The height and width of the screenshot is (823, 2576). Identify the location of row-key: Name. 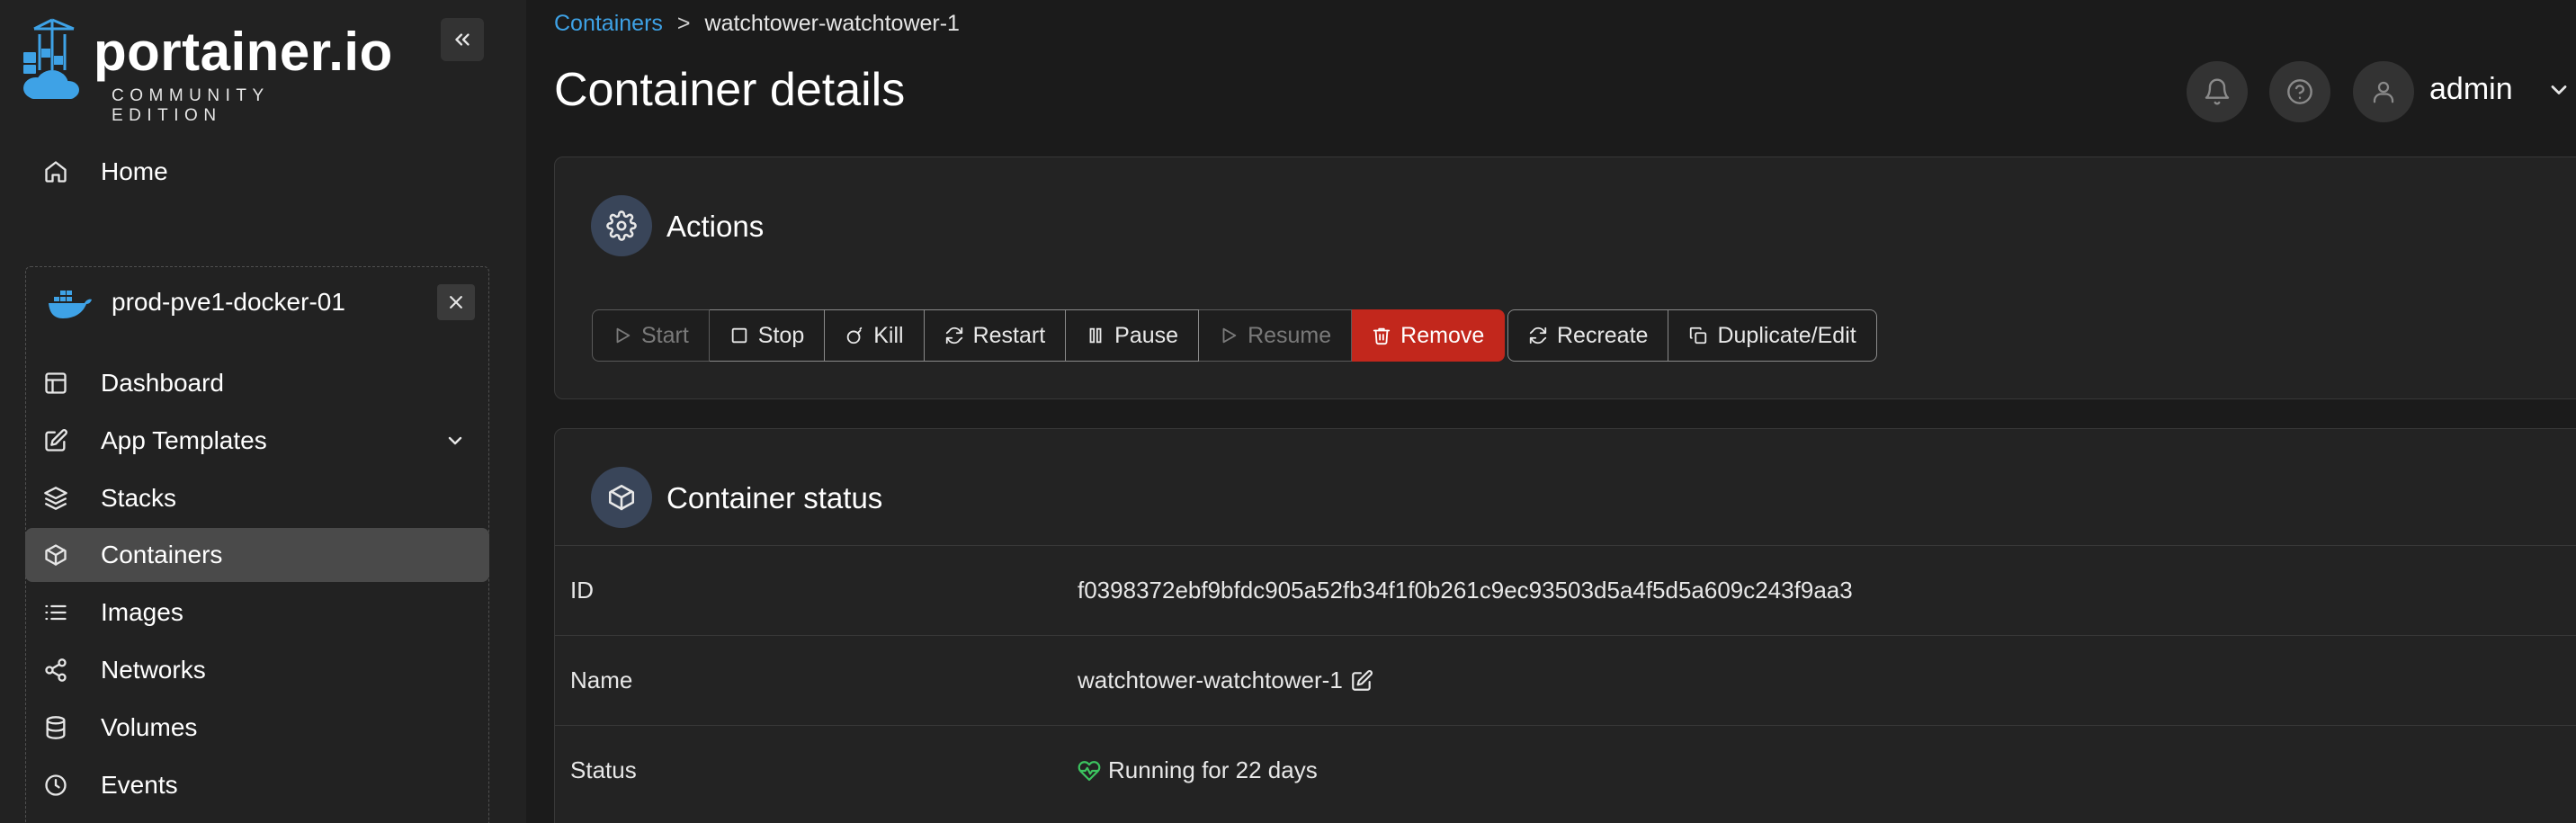
(601, 679).